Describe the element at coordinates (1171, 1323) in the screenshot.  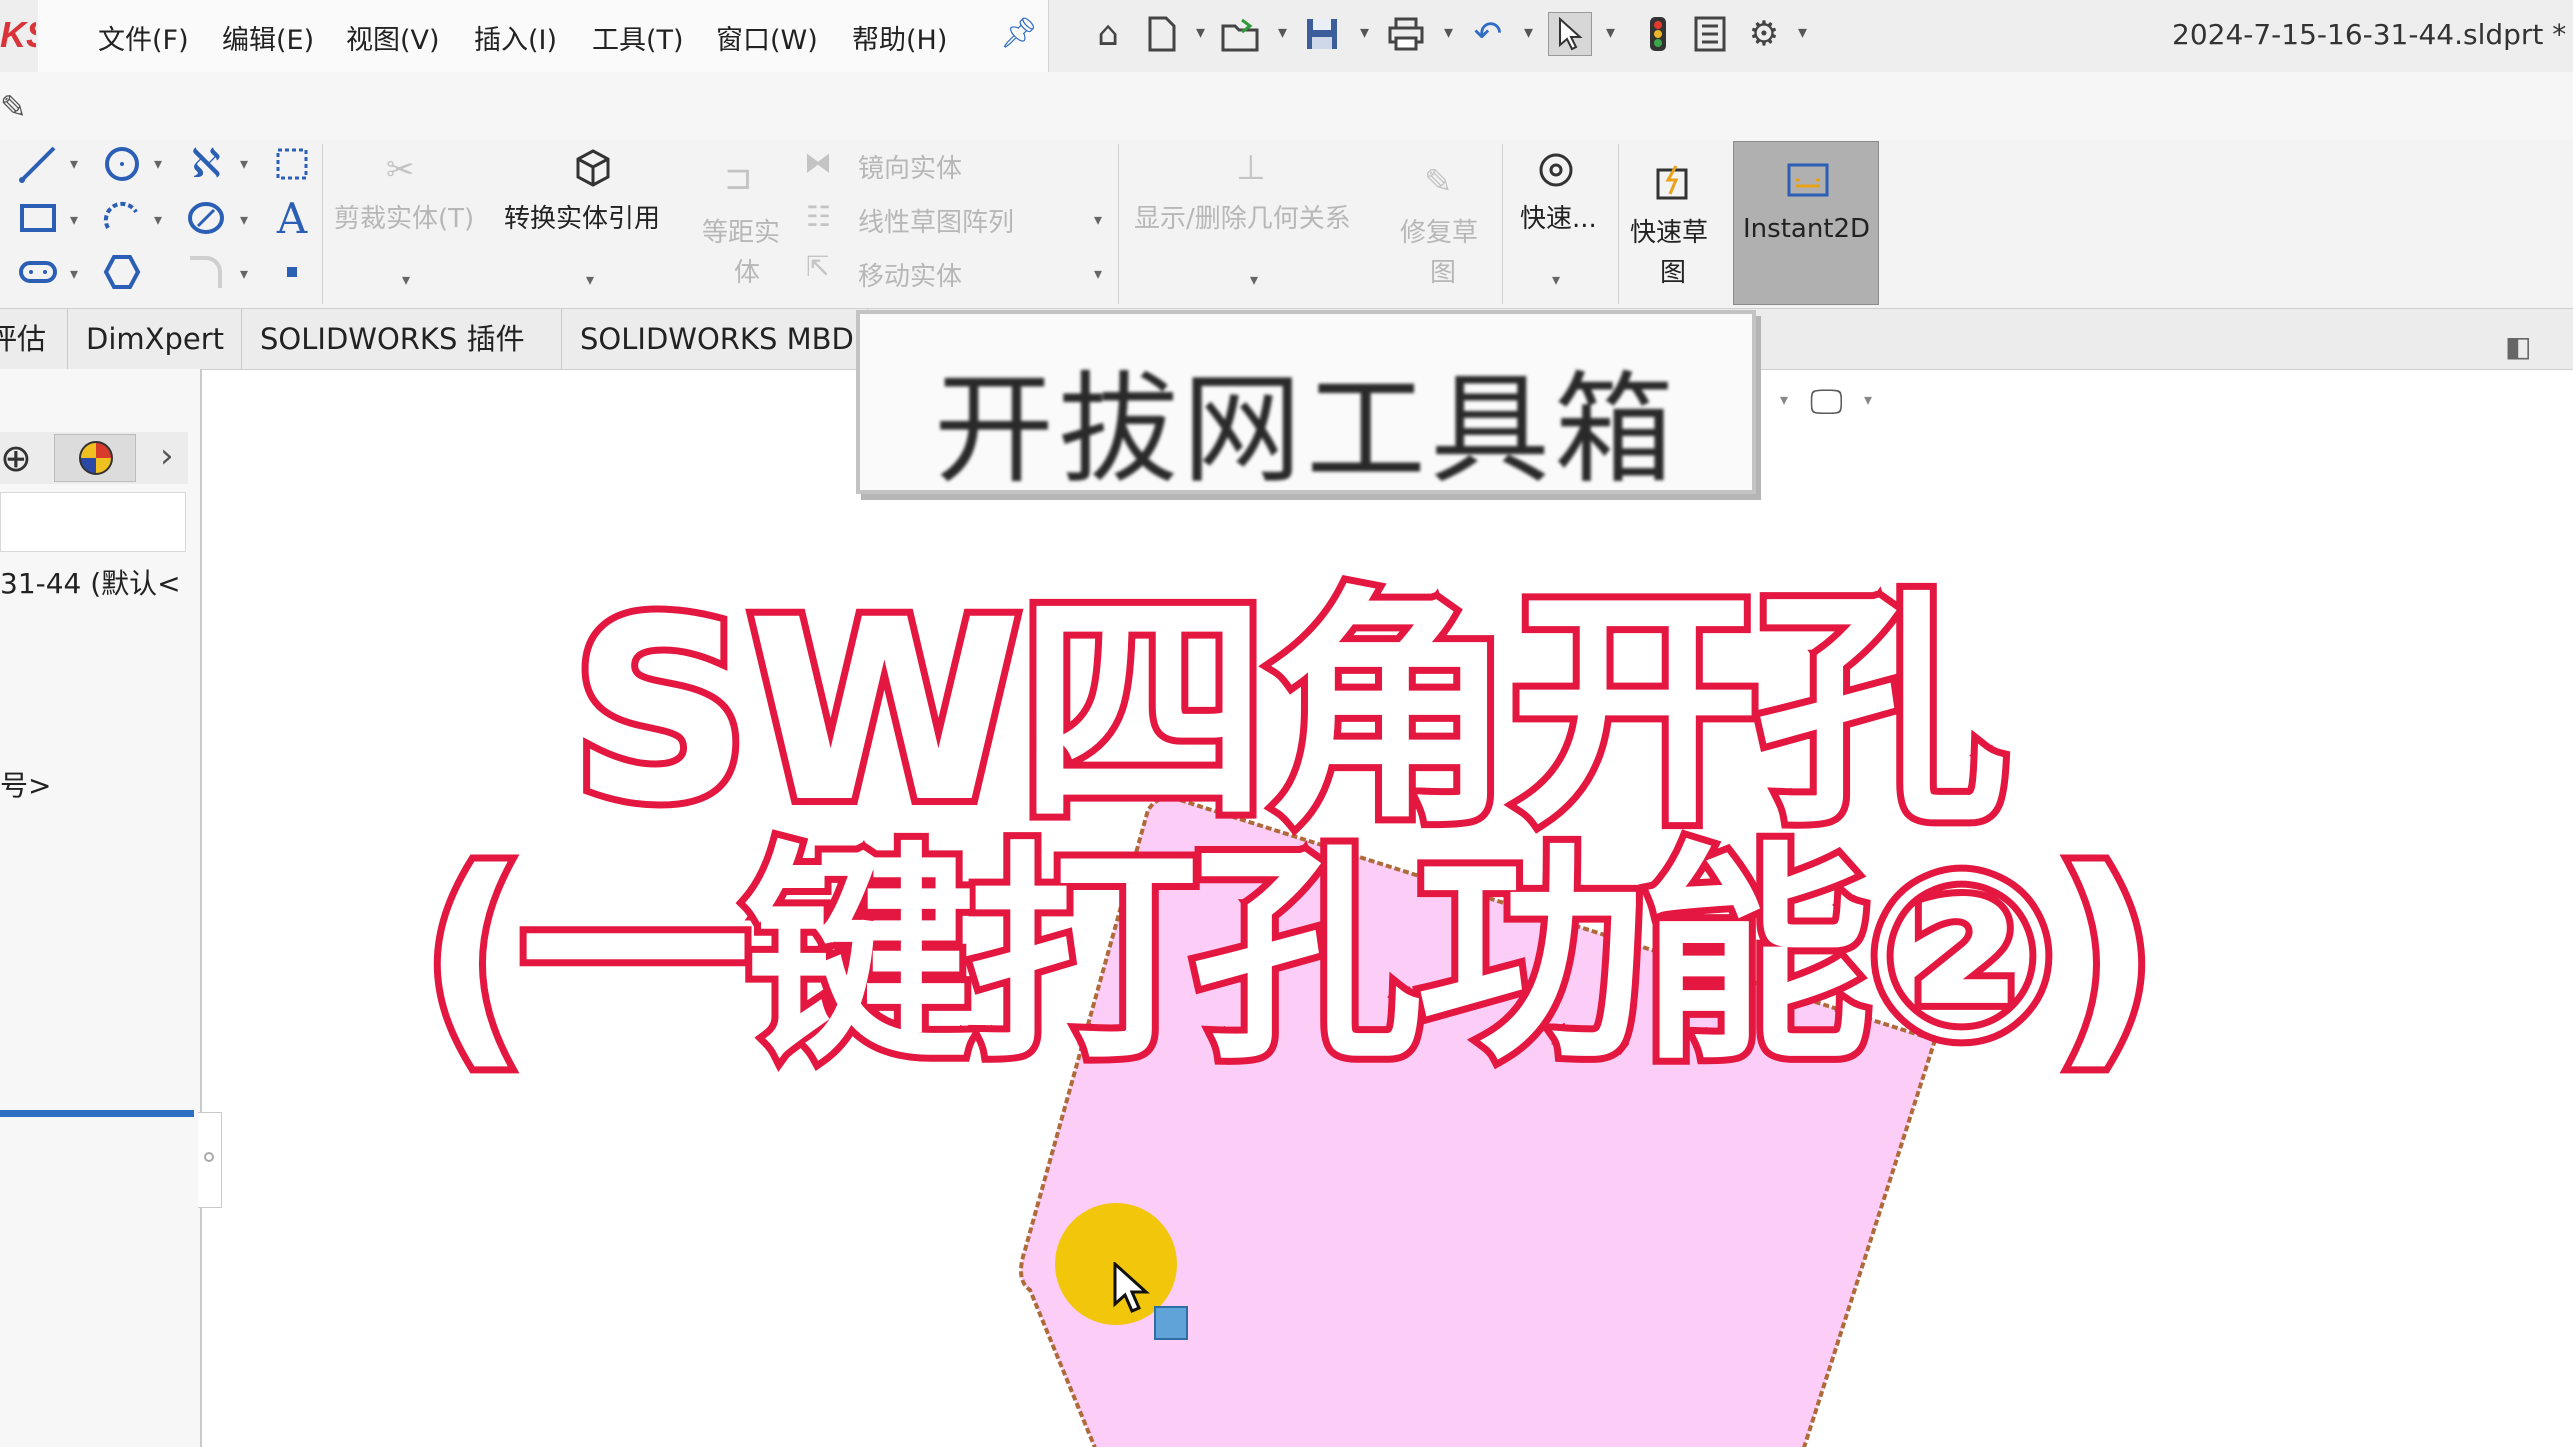
I see `sketch-point-badge-icon` at that location.